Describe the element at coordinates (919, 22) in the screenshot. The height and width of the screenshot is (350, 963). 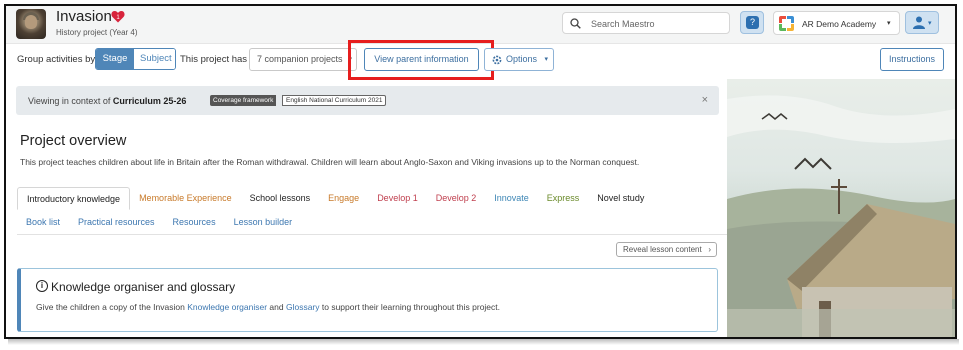
I see `user-icon` at that location.